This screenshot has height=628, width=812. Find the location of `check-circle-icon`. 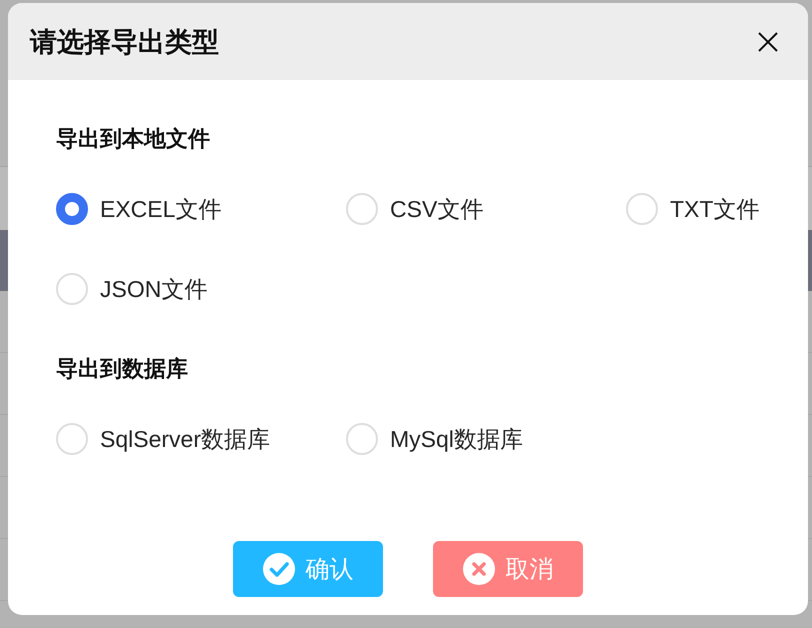

check-circle-icon is located at coordinates (278, 569).